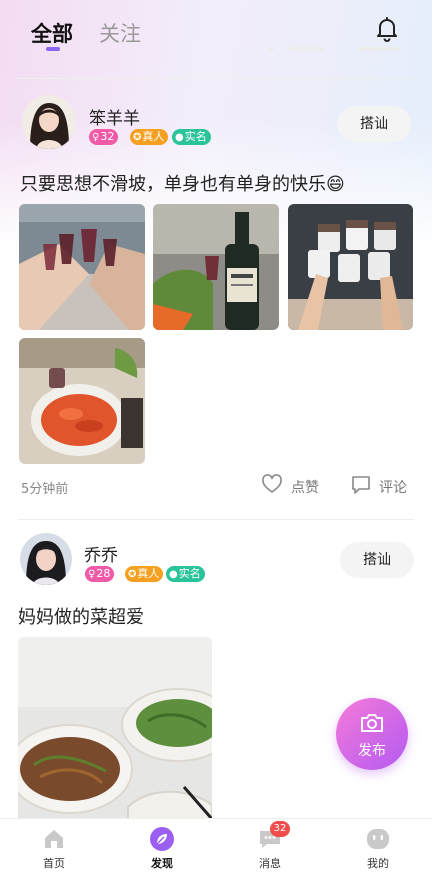  What do you see at coordinates (162, 839) in the screenshot?
I see `discover-leaf-icon` at bounding box center [162, 839].